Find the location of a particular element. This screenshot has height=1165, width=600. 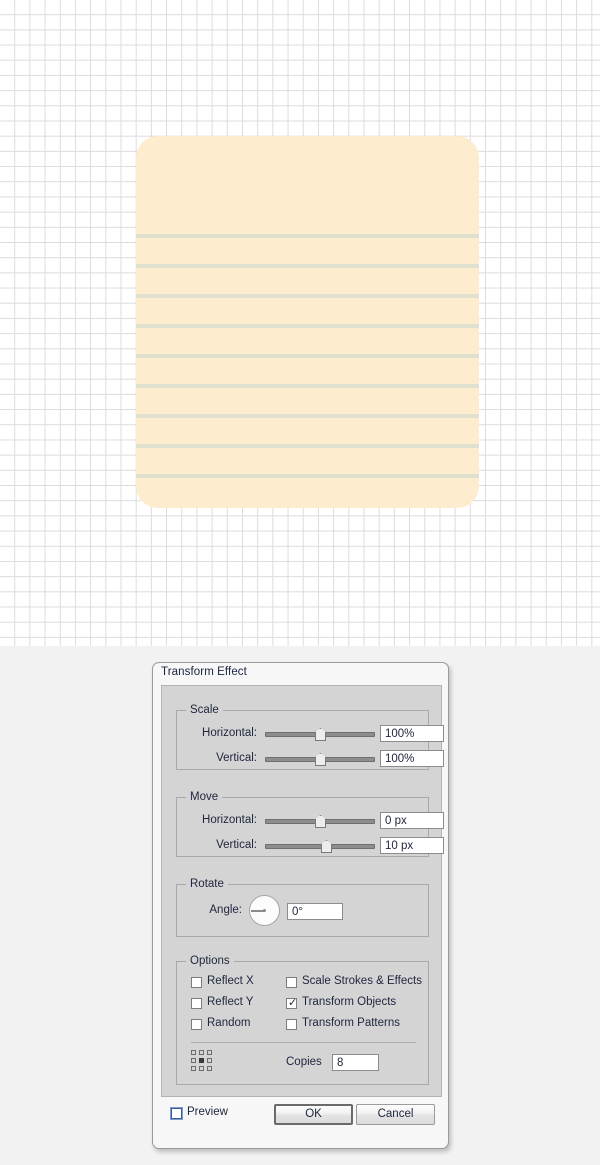

checkbox-transform-objects: ✓ is located at coordinates (292, 1002).